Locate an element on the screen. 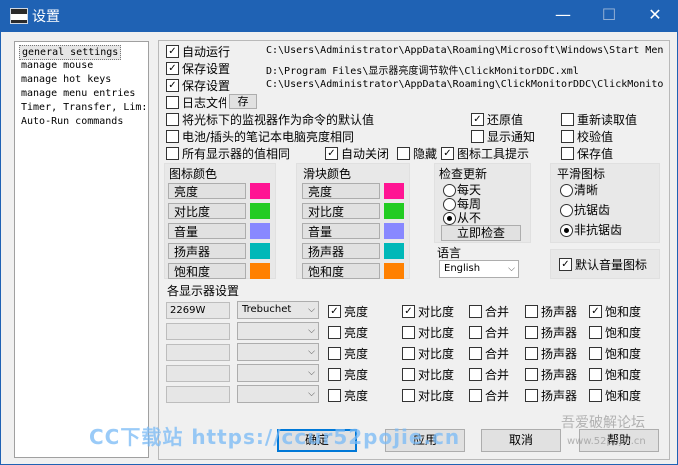  icon-color-contrast-swatch is located at coordinates (260, 211).